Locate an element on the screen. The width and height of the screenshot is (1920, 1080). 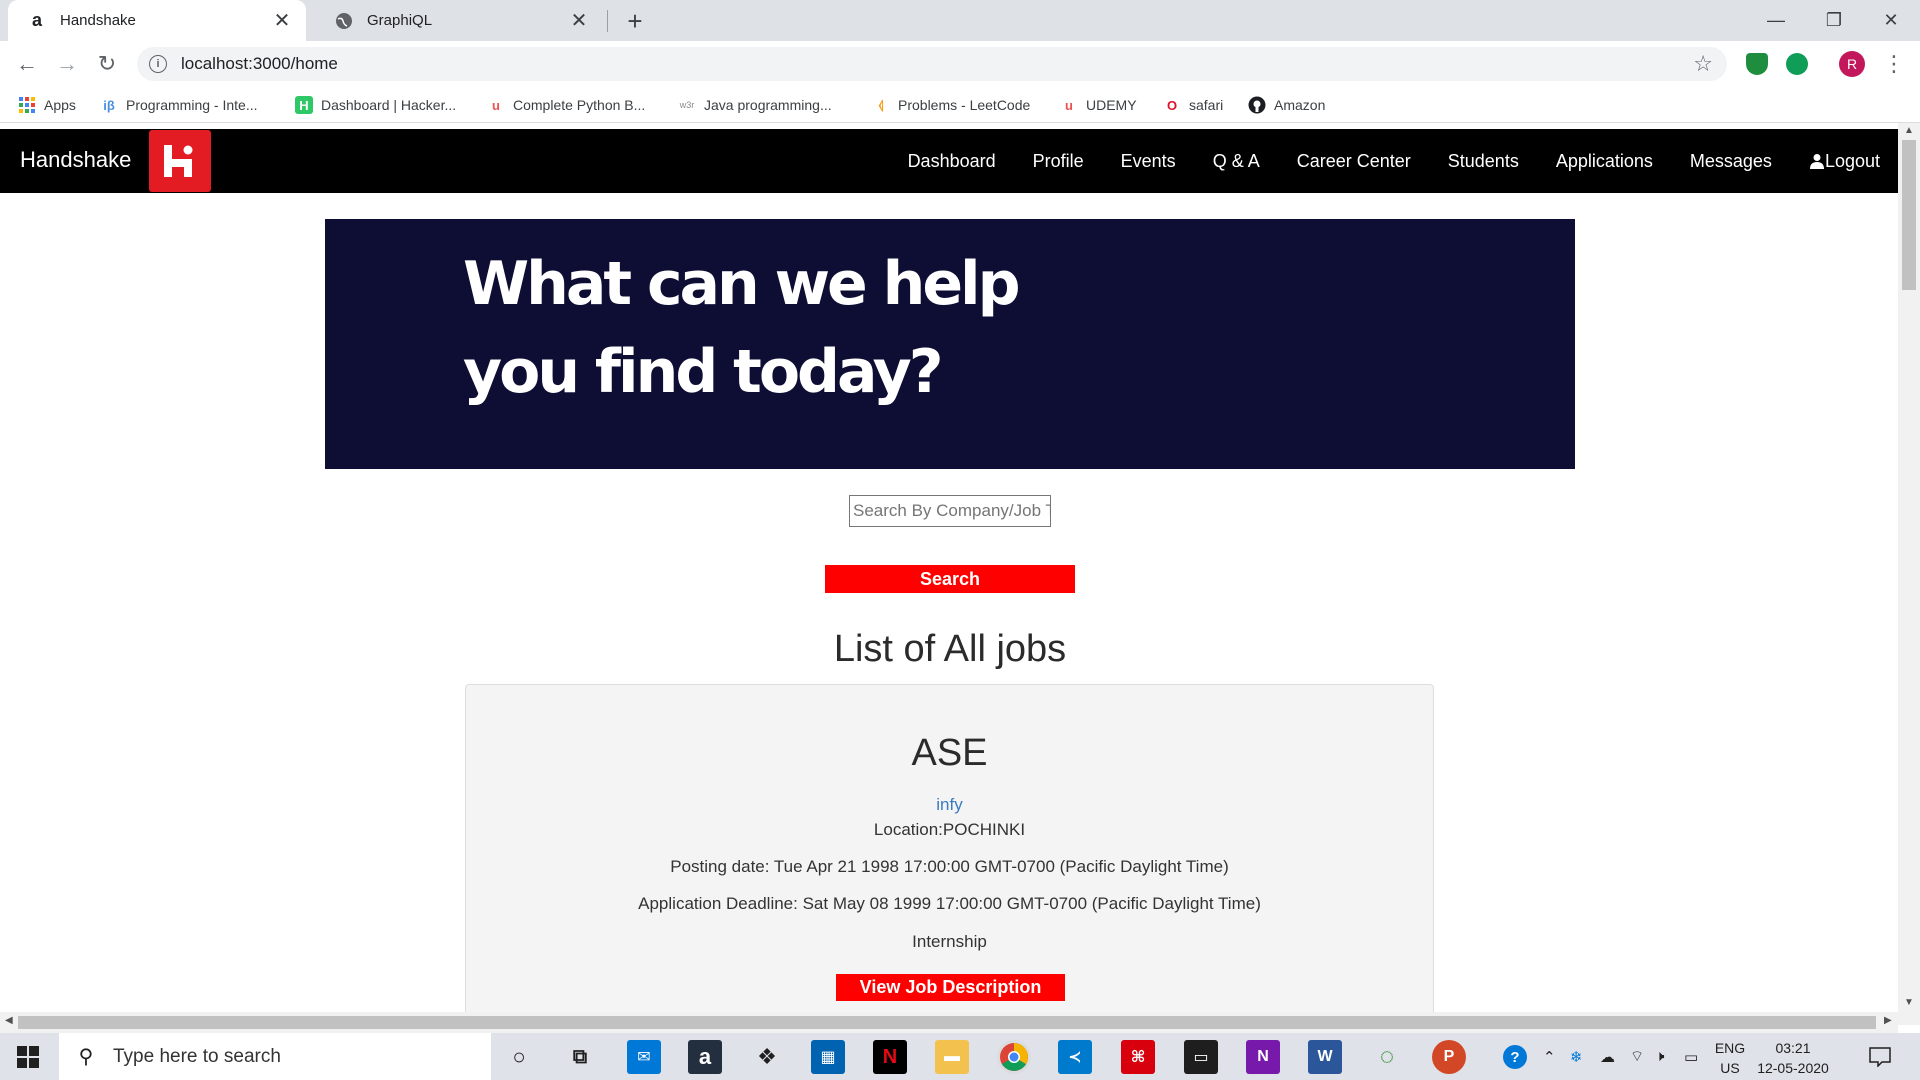
file-explorer-icon: ▬ is located at coordinates (952, 1057).